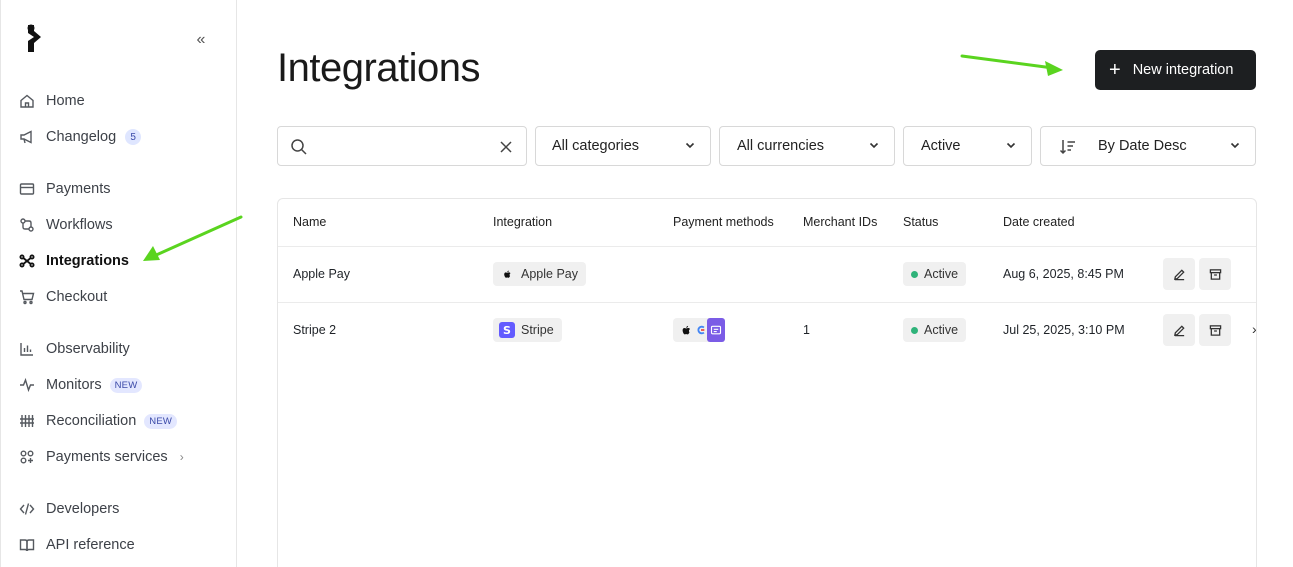 This screenshot has height=567, width=1293. What do you see at coordinates (88, 349) in the screenshot?
I see `sidebar-item-label: Observability` at bounding box center [88, 349].